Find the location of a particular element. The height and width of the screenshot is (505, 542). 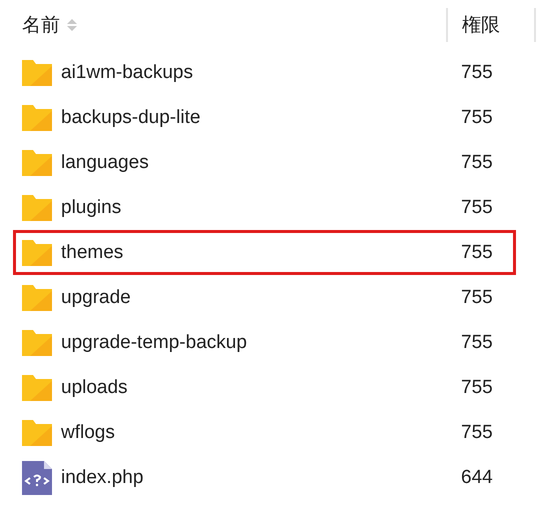

permission-value: 644 is located at coordinates (477, 477).